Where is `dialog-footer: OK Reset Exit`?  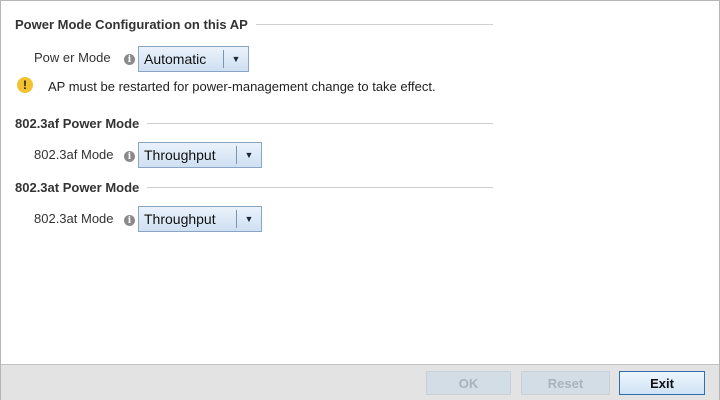
dialog-footer: OK Reset Exit is located at coordinates (360, 382).